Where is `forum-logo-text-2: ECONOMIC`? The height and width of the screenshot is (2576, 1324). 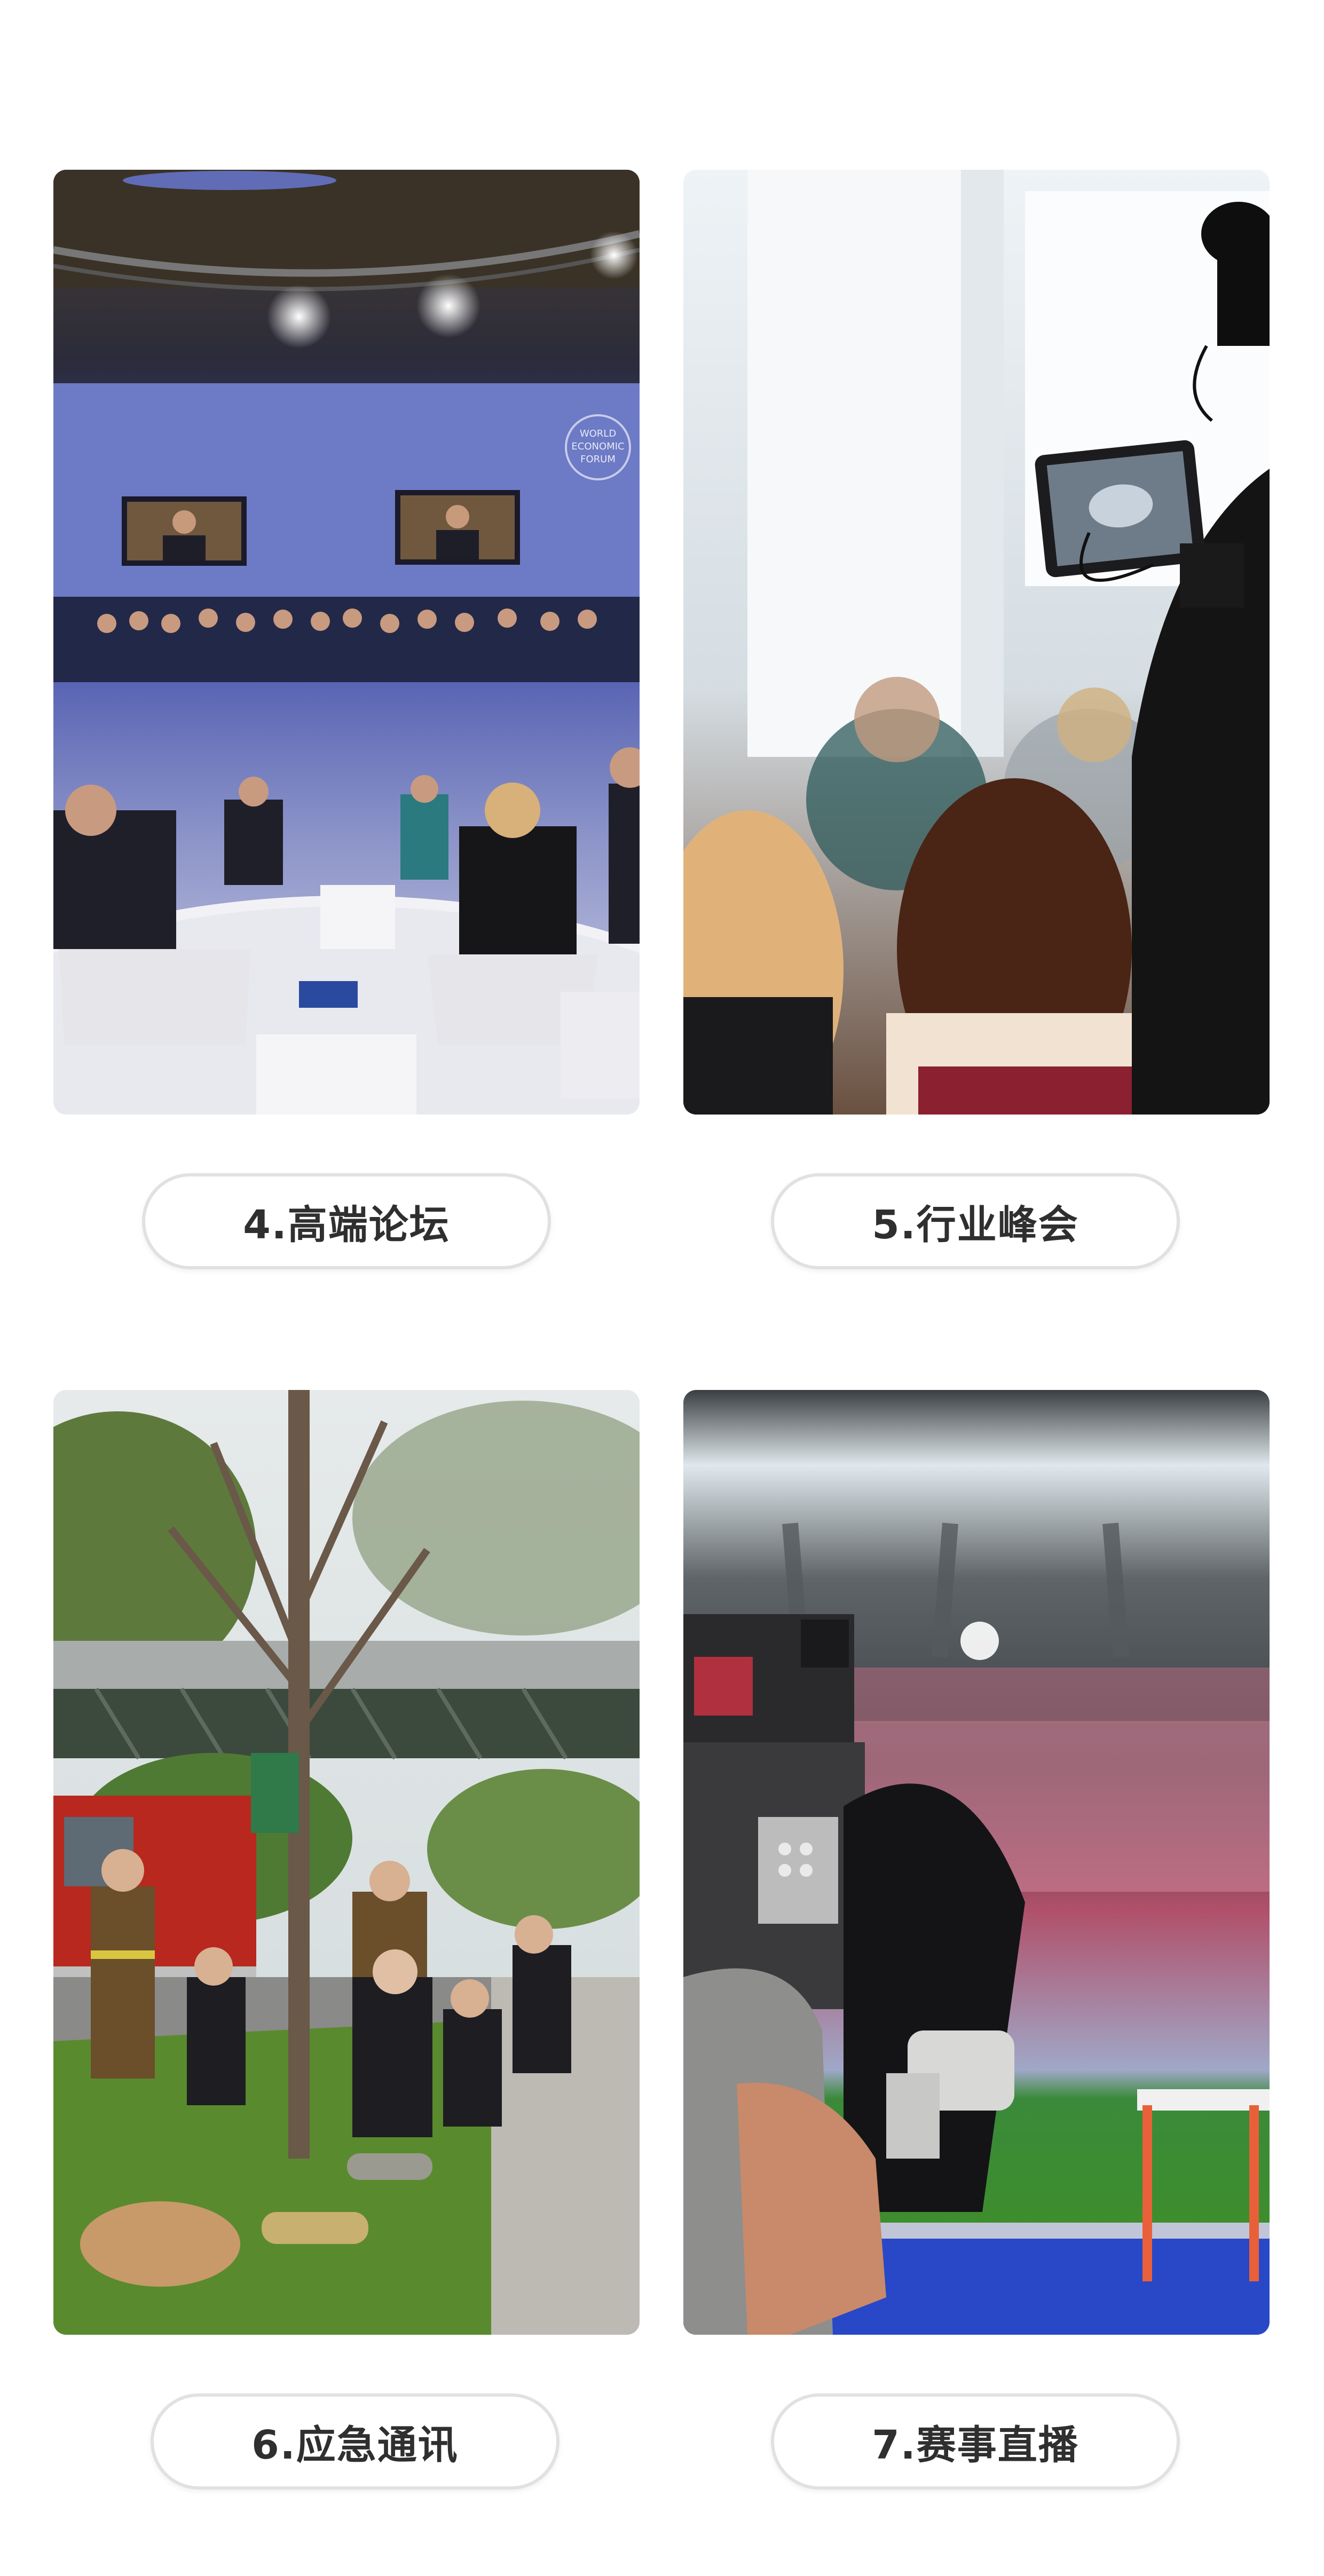 forum-logo-text-2: ECONOMIC is located at coordinates (597, 446).